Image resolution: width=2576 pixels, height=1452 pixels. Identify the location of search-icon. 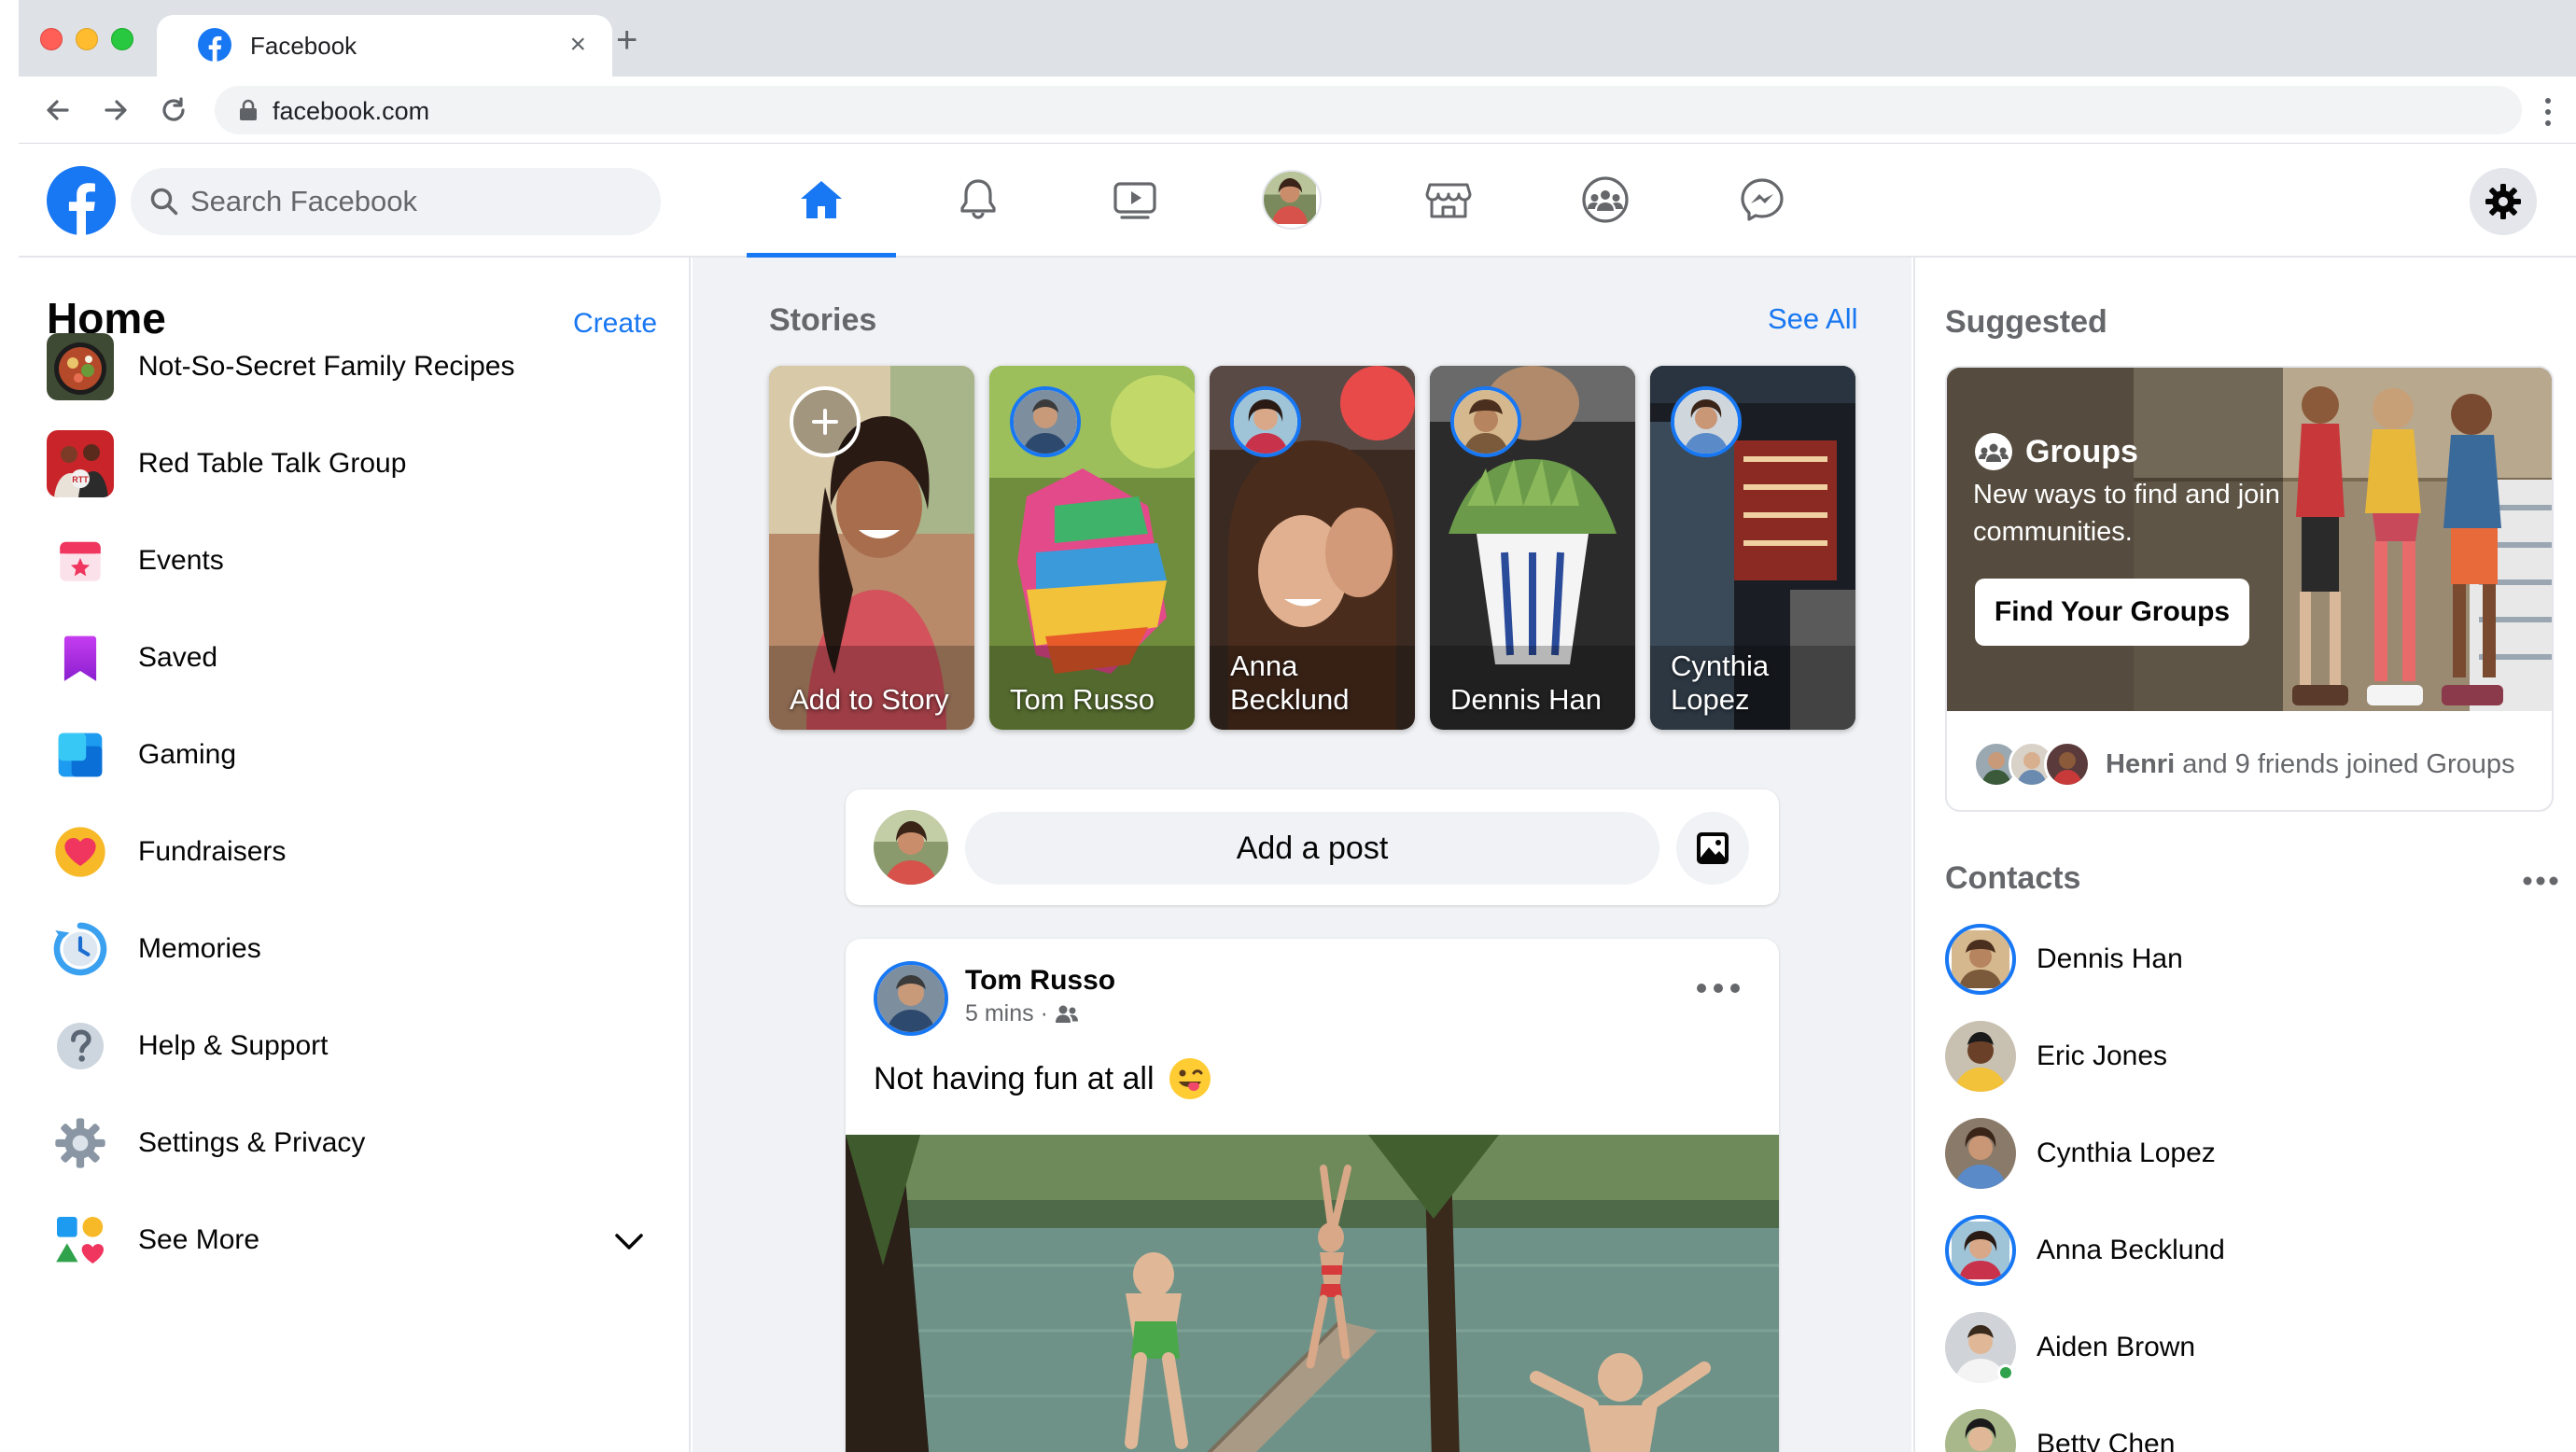
(164, 202).